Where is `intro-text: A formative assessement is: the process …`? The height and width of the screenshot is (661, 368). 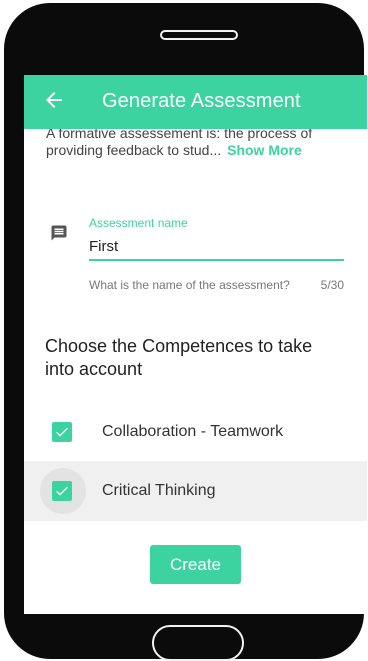 intro-text: A formative assessement is: the process … is located at coordinates (201, 142).